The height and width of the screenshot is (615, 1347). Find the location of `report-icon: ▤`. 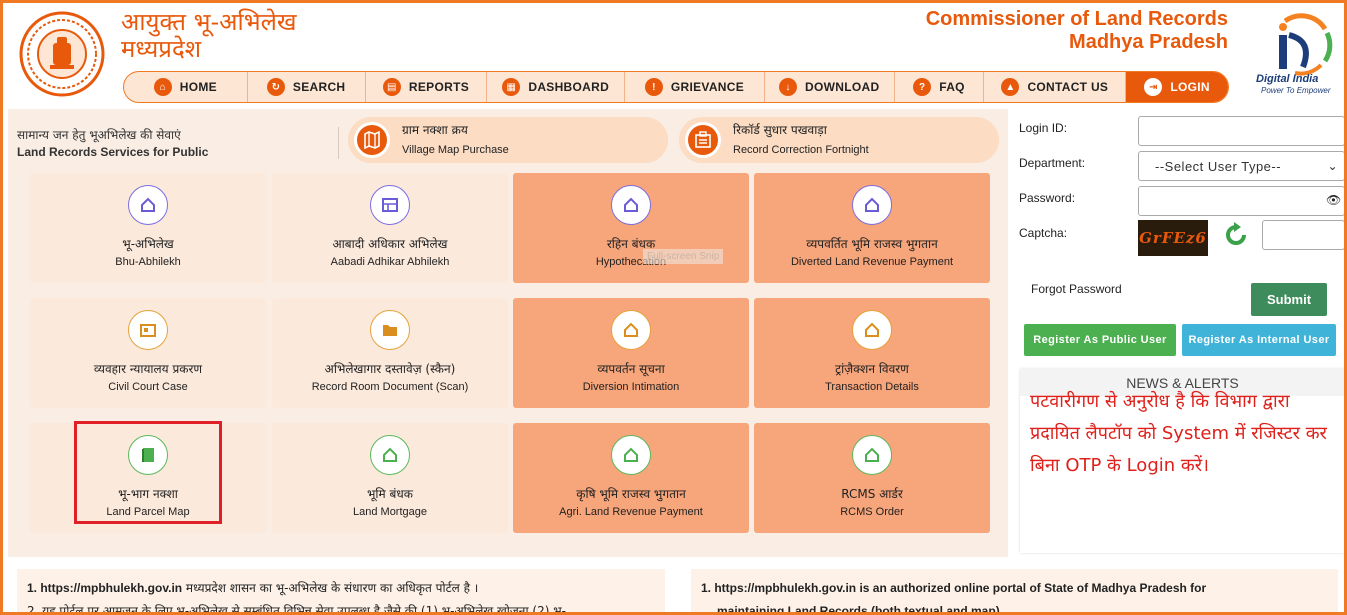

report-icon: ▤ is located at coordinates (391, 87).